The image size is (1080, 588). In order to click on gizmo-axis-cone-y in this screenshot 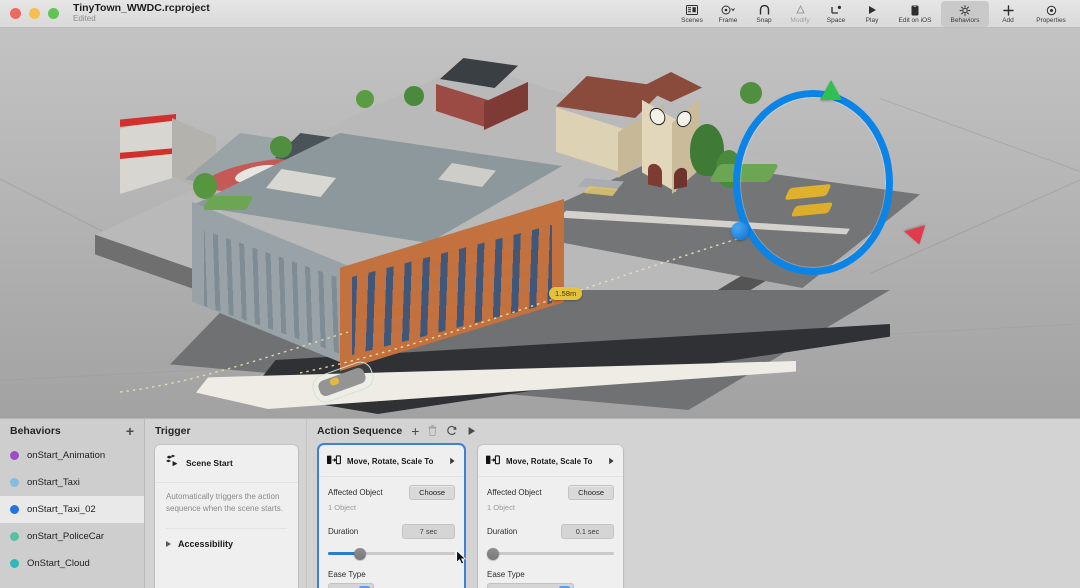, I will do `click(831, 90)`.